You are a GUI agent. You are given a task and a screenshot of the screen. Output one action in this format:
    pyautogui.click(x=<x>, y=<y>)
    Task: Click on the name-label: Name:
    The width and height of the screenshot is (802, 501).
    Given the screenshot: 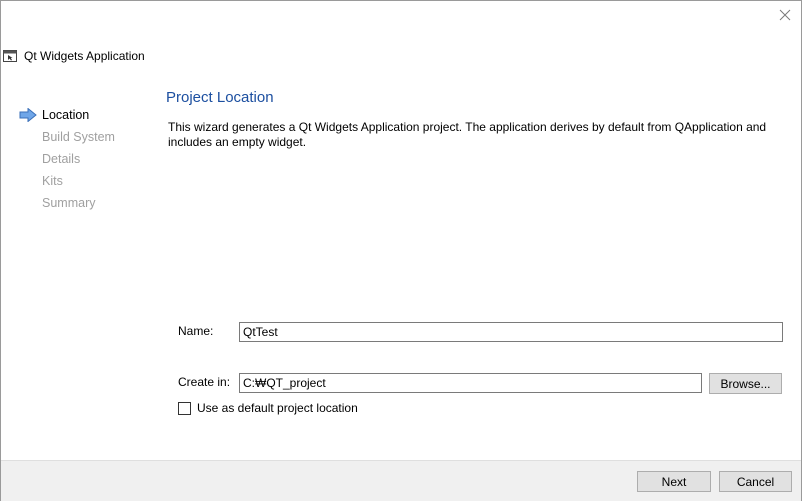 What is the action you would take?
    pyautogui.click(x=196, y=331)
    